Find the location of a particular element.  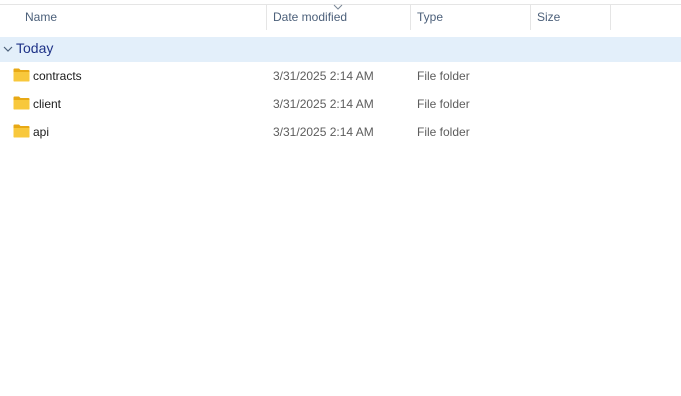

table-row: client 3/31/2025 2:14 AM File folder is located at coordinates (340, 104).